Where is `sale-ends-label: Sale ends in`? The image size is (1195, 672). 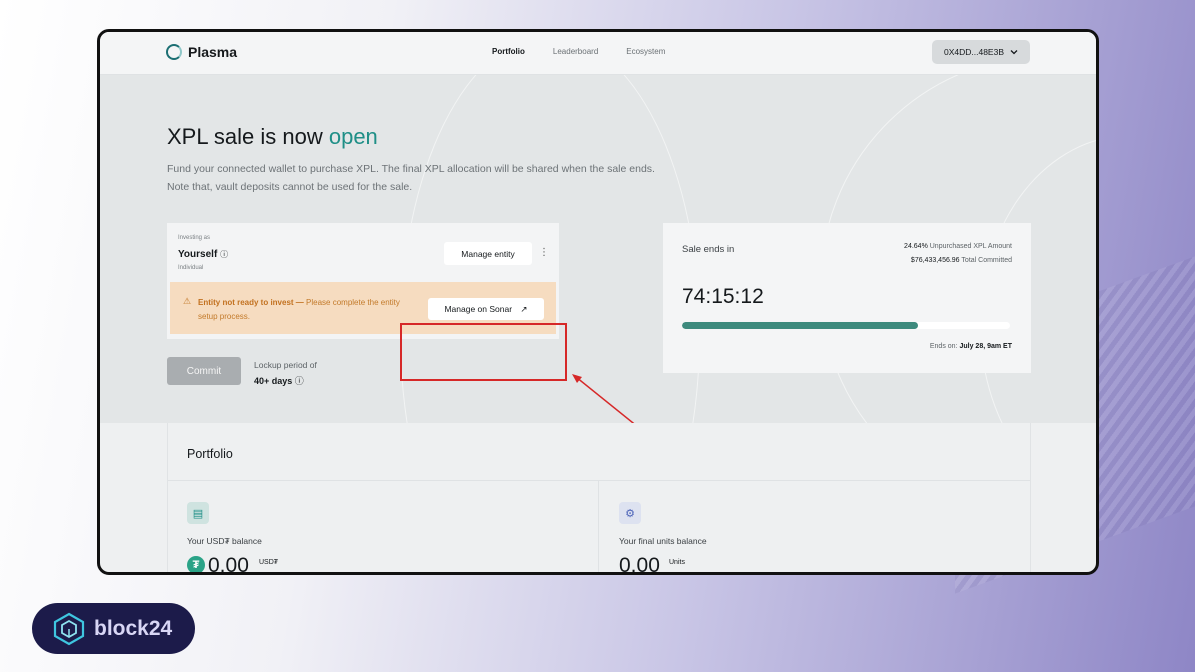
sale-ends-label: Sale ends in is located at coordinates (708, 249).